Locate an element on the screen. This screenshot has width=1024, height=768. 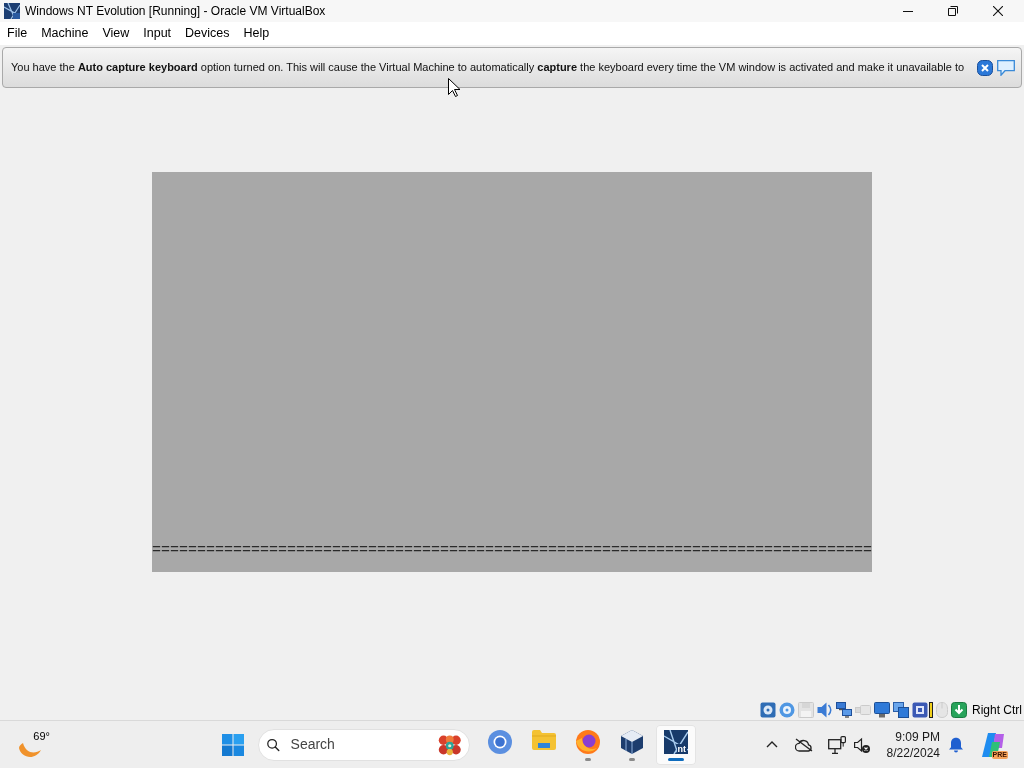
search-input: Search is located at coordinates (361, 744).